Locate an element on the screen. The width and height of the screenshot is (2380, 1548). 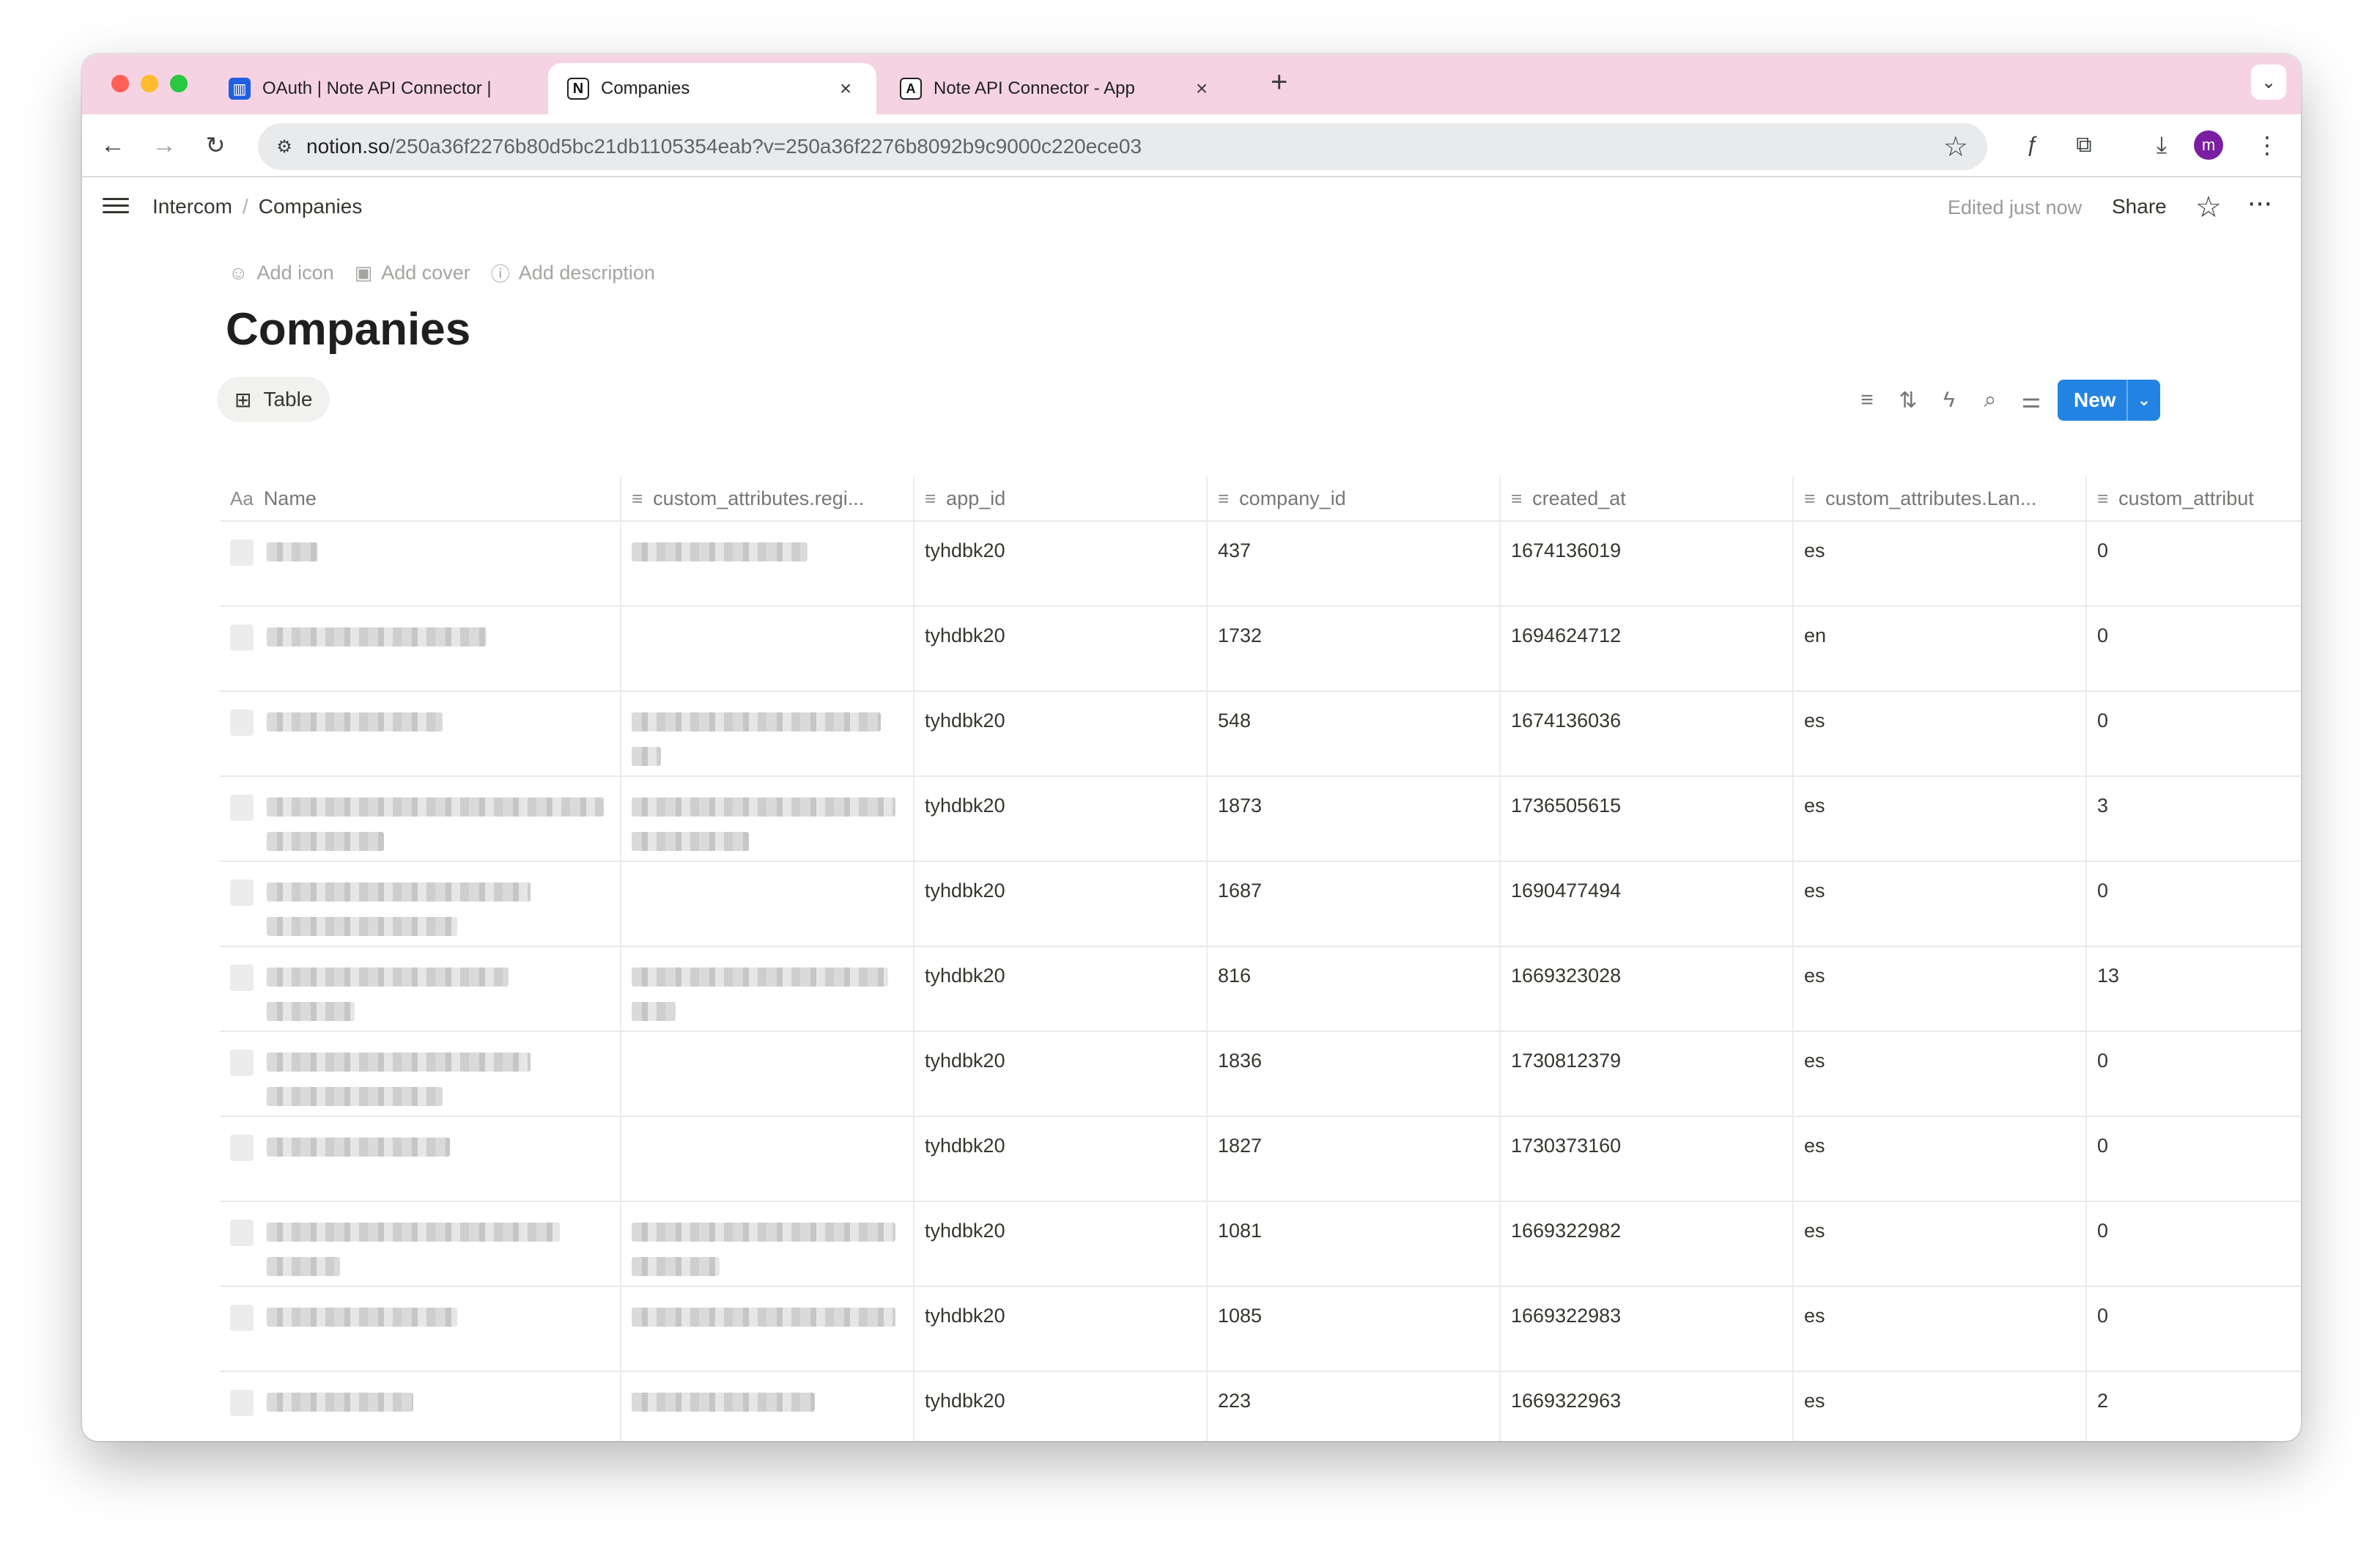
extension-fx-icon: ƒ is located at coordinates (2033, 145).